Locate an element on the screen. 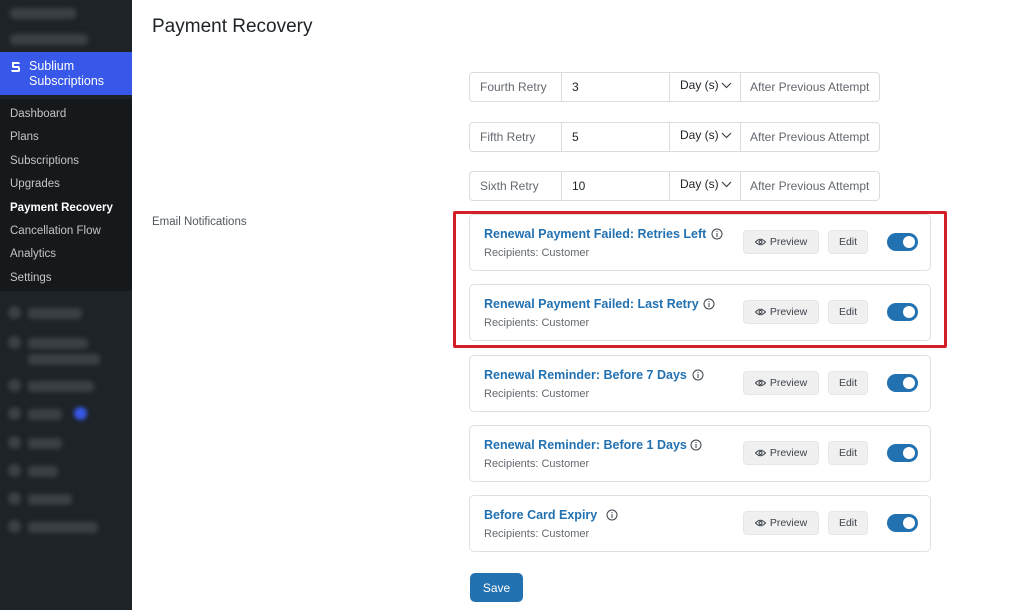  page-title: Payment Recovery is located at coordinates (232, 26).